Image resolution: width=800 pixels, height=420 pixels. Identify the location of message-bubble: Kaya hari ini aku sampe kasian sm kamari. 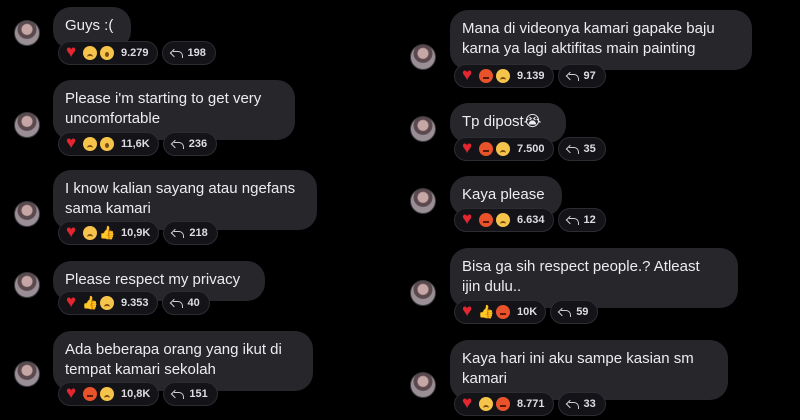
(589, 370).